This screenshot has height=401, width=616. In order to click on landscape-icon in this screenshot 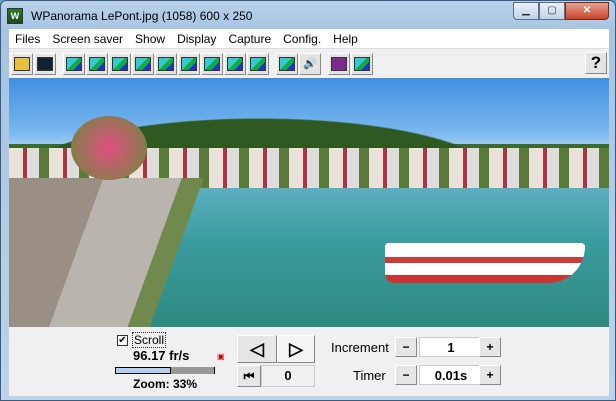, I will do `click(235, 63)`.